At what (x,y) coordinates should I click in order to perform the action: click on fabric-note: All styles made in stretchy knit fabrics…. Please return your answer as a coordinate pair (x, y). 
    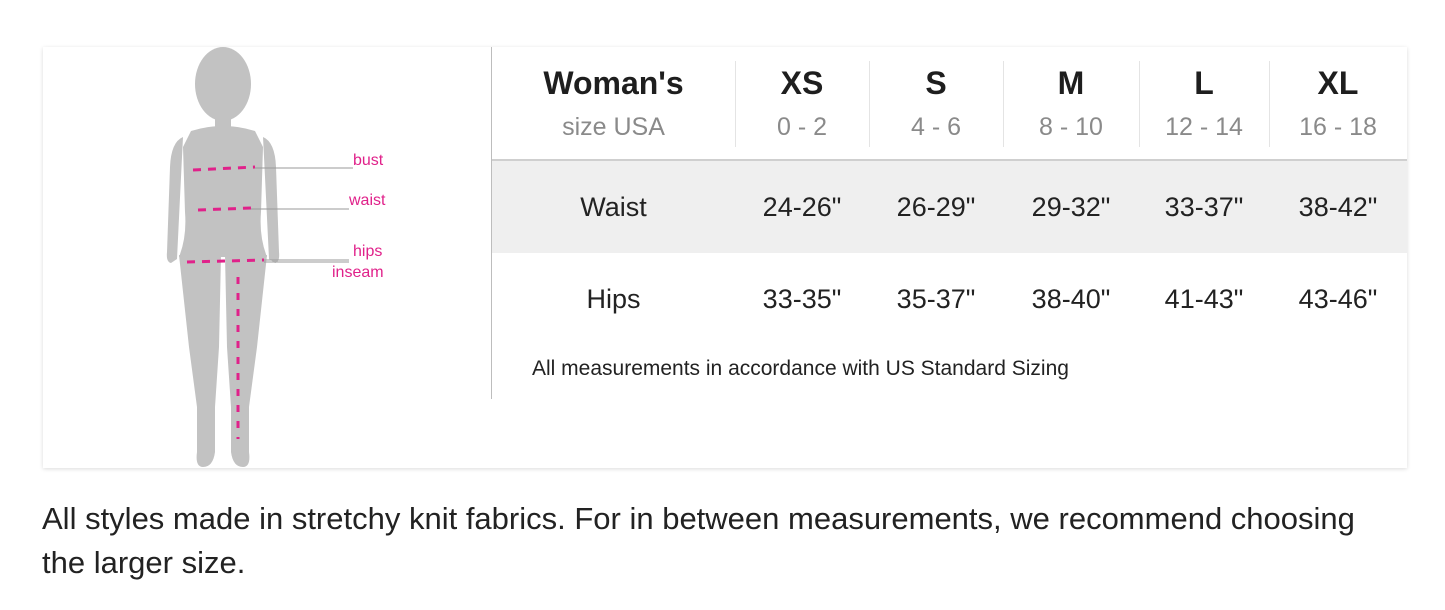
    Looking at the image, I should click on (698, 540).